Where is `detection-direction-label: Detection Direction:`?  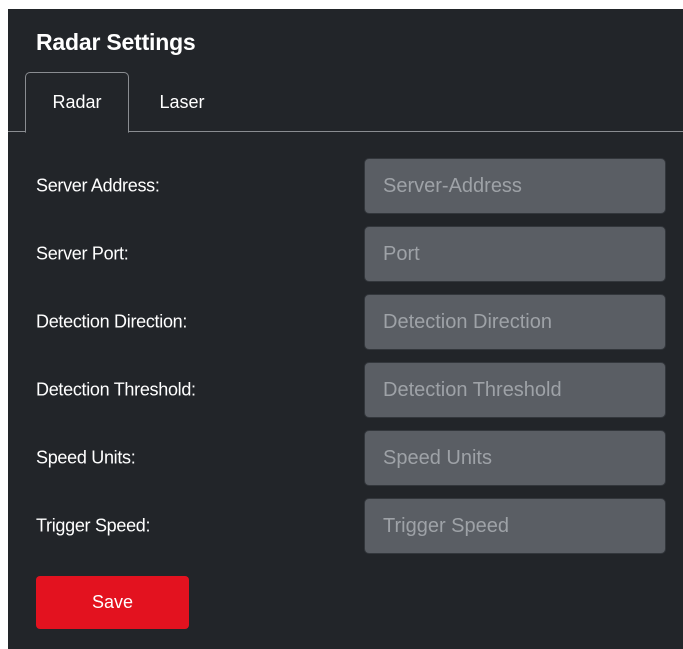
detection-direction-label: Detection Direction: is located at coordinates (112, 321).